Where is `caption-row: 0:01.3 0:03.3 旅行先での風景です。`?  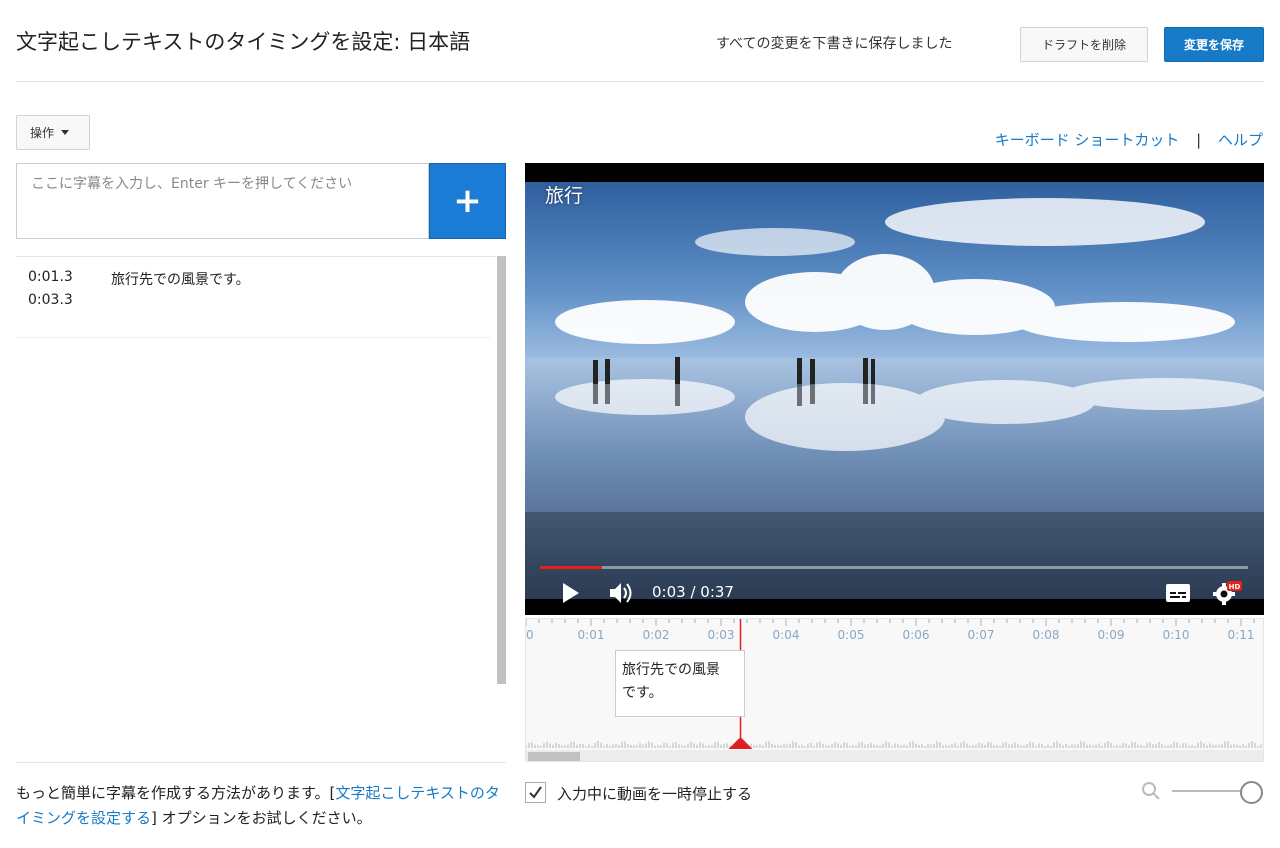 caption-row: 0:01.3 0:03.3 旅行先での風景です。 is located at coordinates (253, 297).